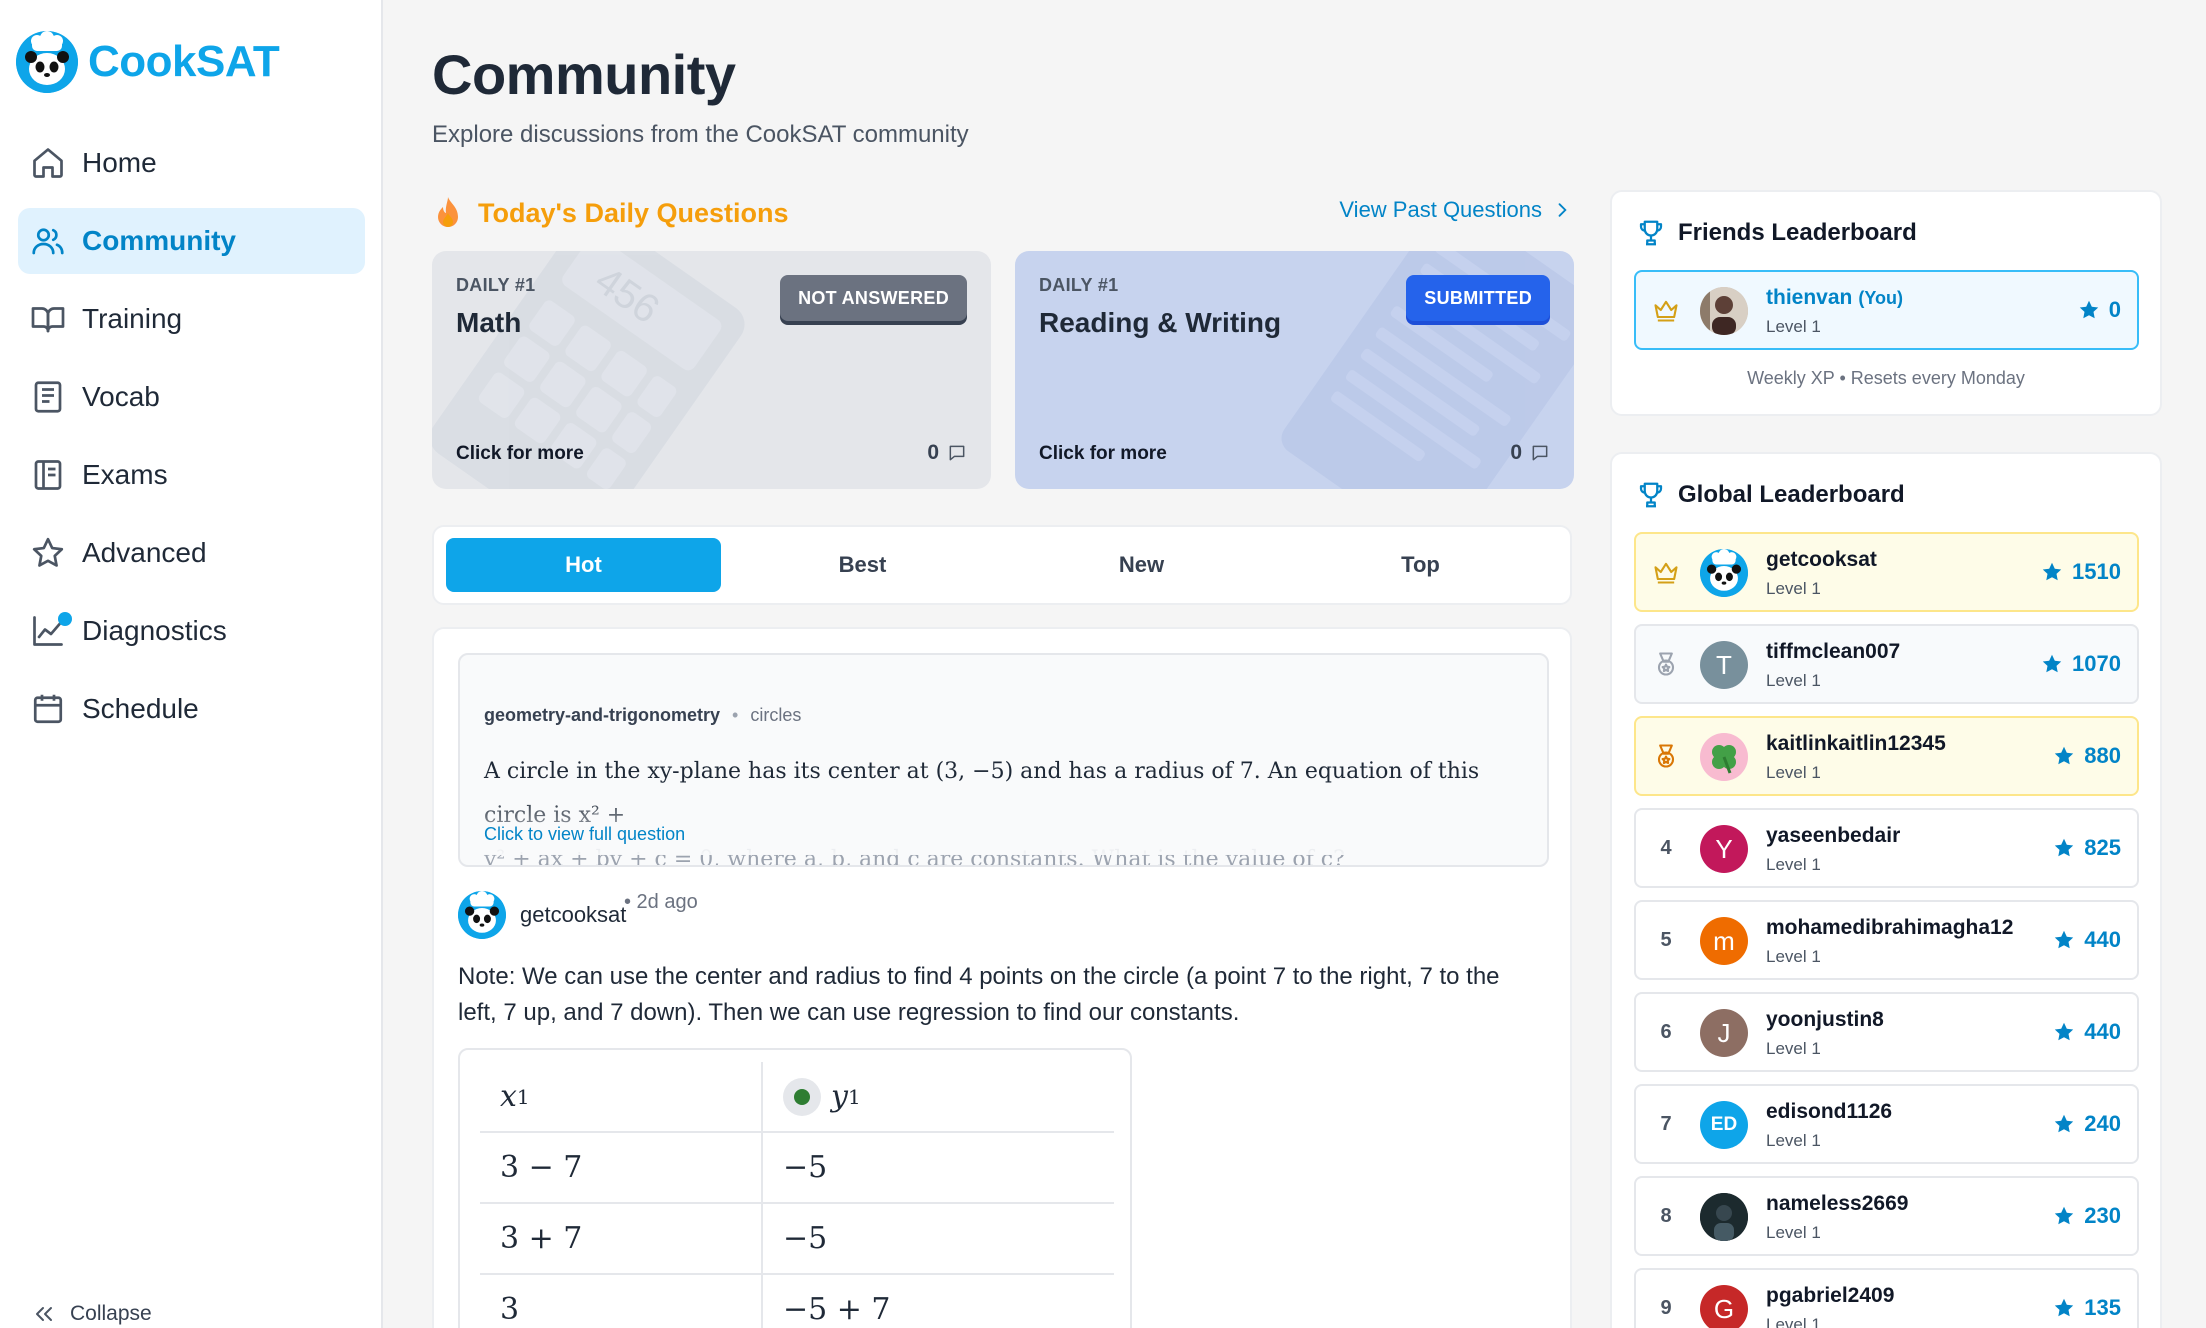 The height and width of the screenshot is (1328, 2206). Describe the element at coordinates (191, 241) in the screenshot. I see `sidebar-item-community: Community` at that location.